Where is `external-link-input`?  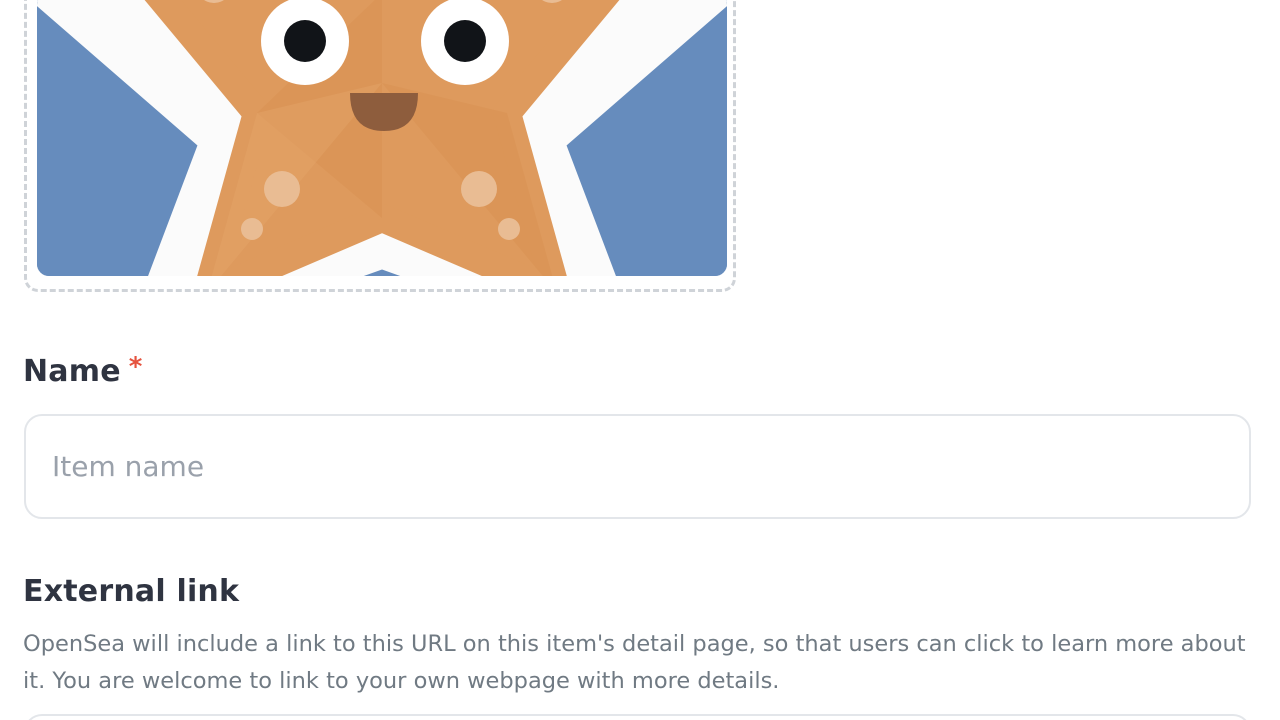
external-link-input is located at coordinates (637, 717).